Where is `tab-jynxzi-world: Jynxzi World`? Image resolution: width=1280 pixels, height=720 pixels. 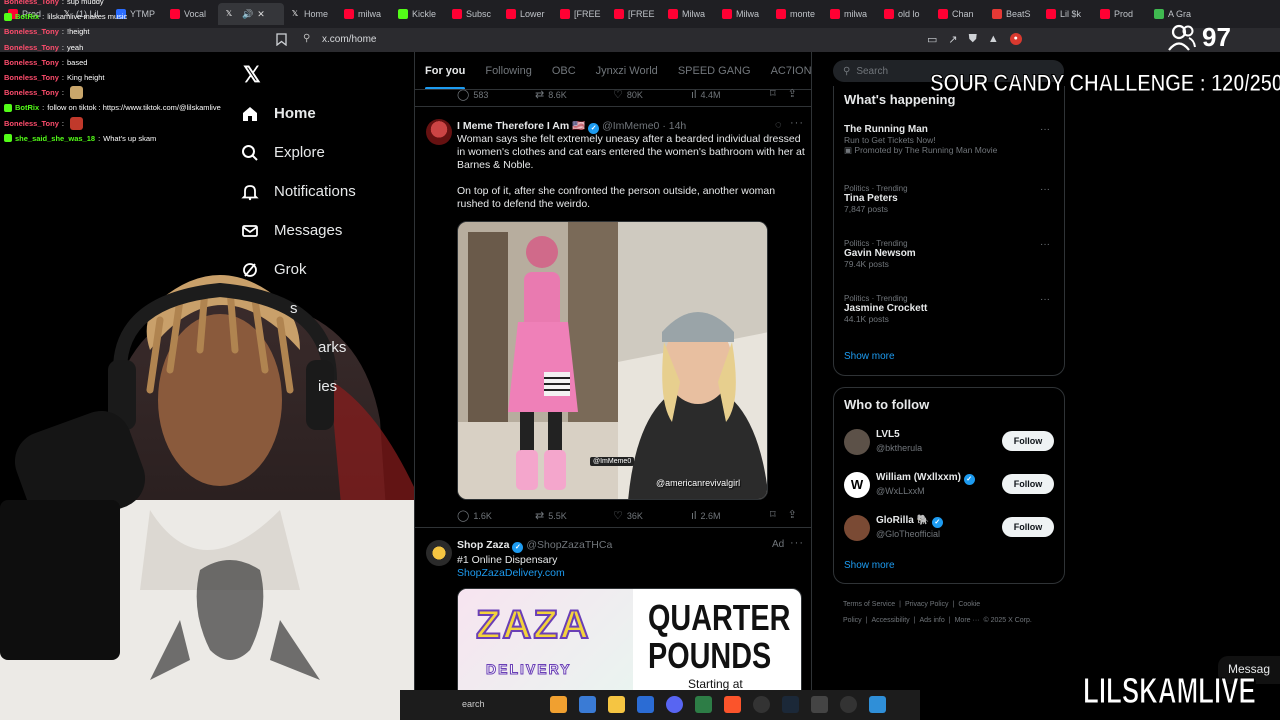 tab-jynxzi-world: Jynxzi World is located at coordinates (627, 70).